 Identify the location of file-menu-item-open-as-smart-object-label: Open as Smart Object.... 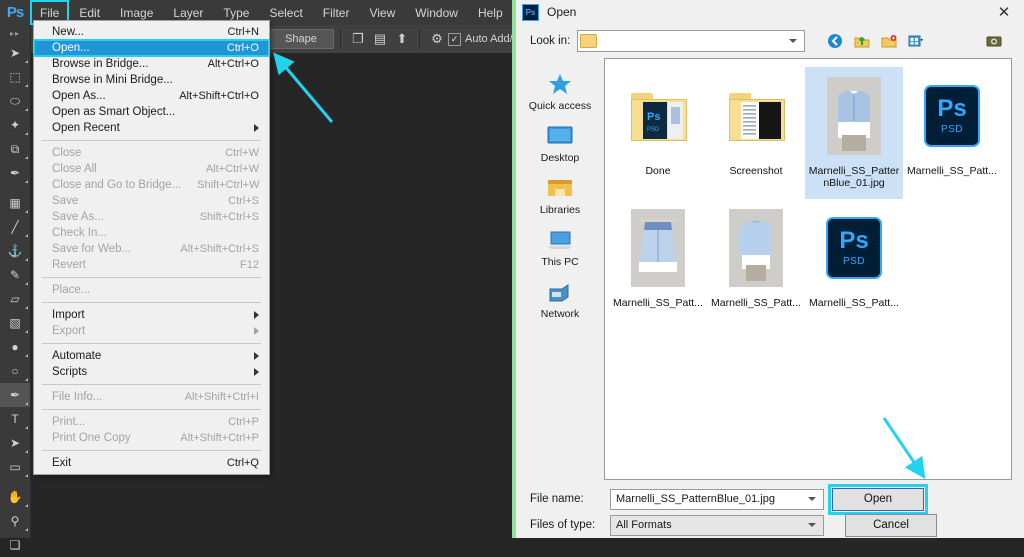
(114, 112).